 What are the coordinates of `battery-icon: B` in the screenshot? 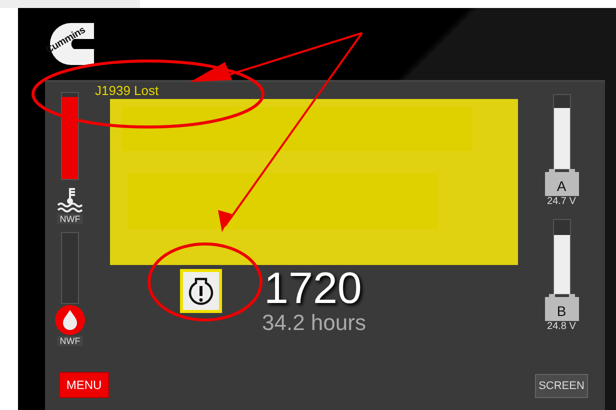 It's located at (561, 309).